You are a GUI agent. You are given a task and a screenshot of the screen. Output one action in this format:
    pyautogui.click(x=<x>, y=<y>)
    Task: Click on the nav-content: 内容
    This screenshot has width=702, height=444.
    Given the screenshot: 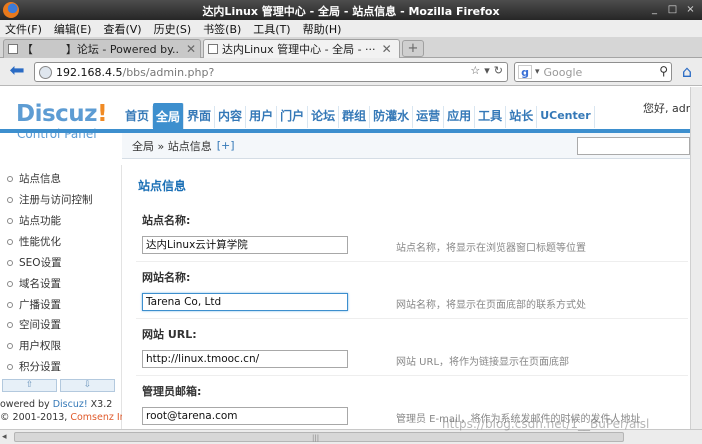 What is the action you would take?
    pyautogui.click(x=231, y=117)
    